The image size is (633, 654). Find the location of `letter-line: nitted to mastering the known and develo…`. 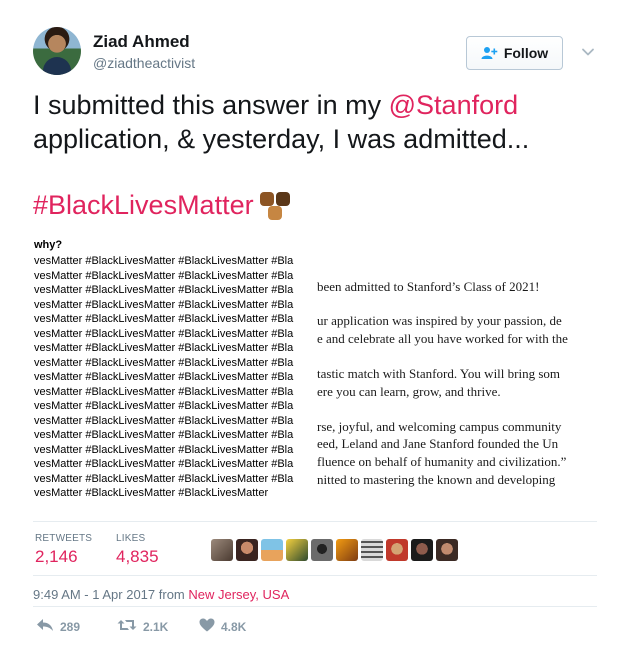

letter-line: nitted to mastering the known and develo… is located at coordinates (436, 479).